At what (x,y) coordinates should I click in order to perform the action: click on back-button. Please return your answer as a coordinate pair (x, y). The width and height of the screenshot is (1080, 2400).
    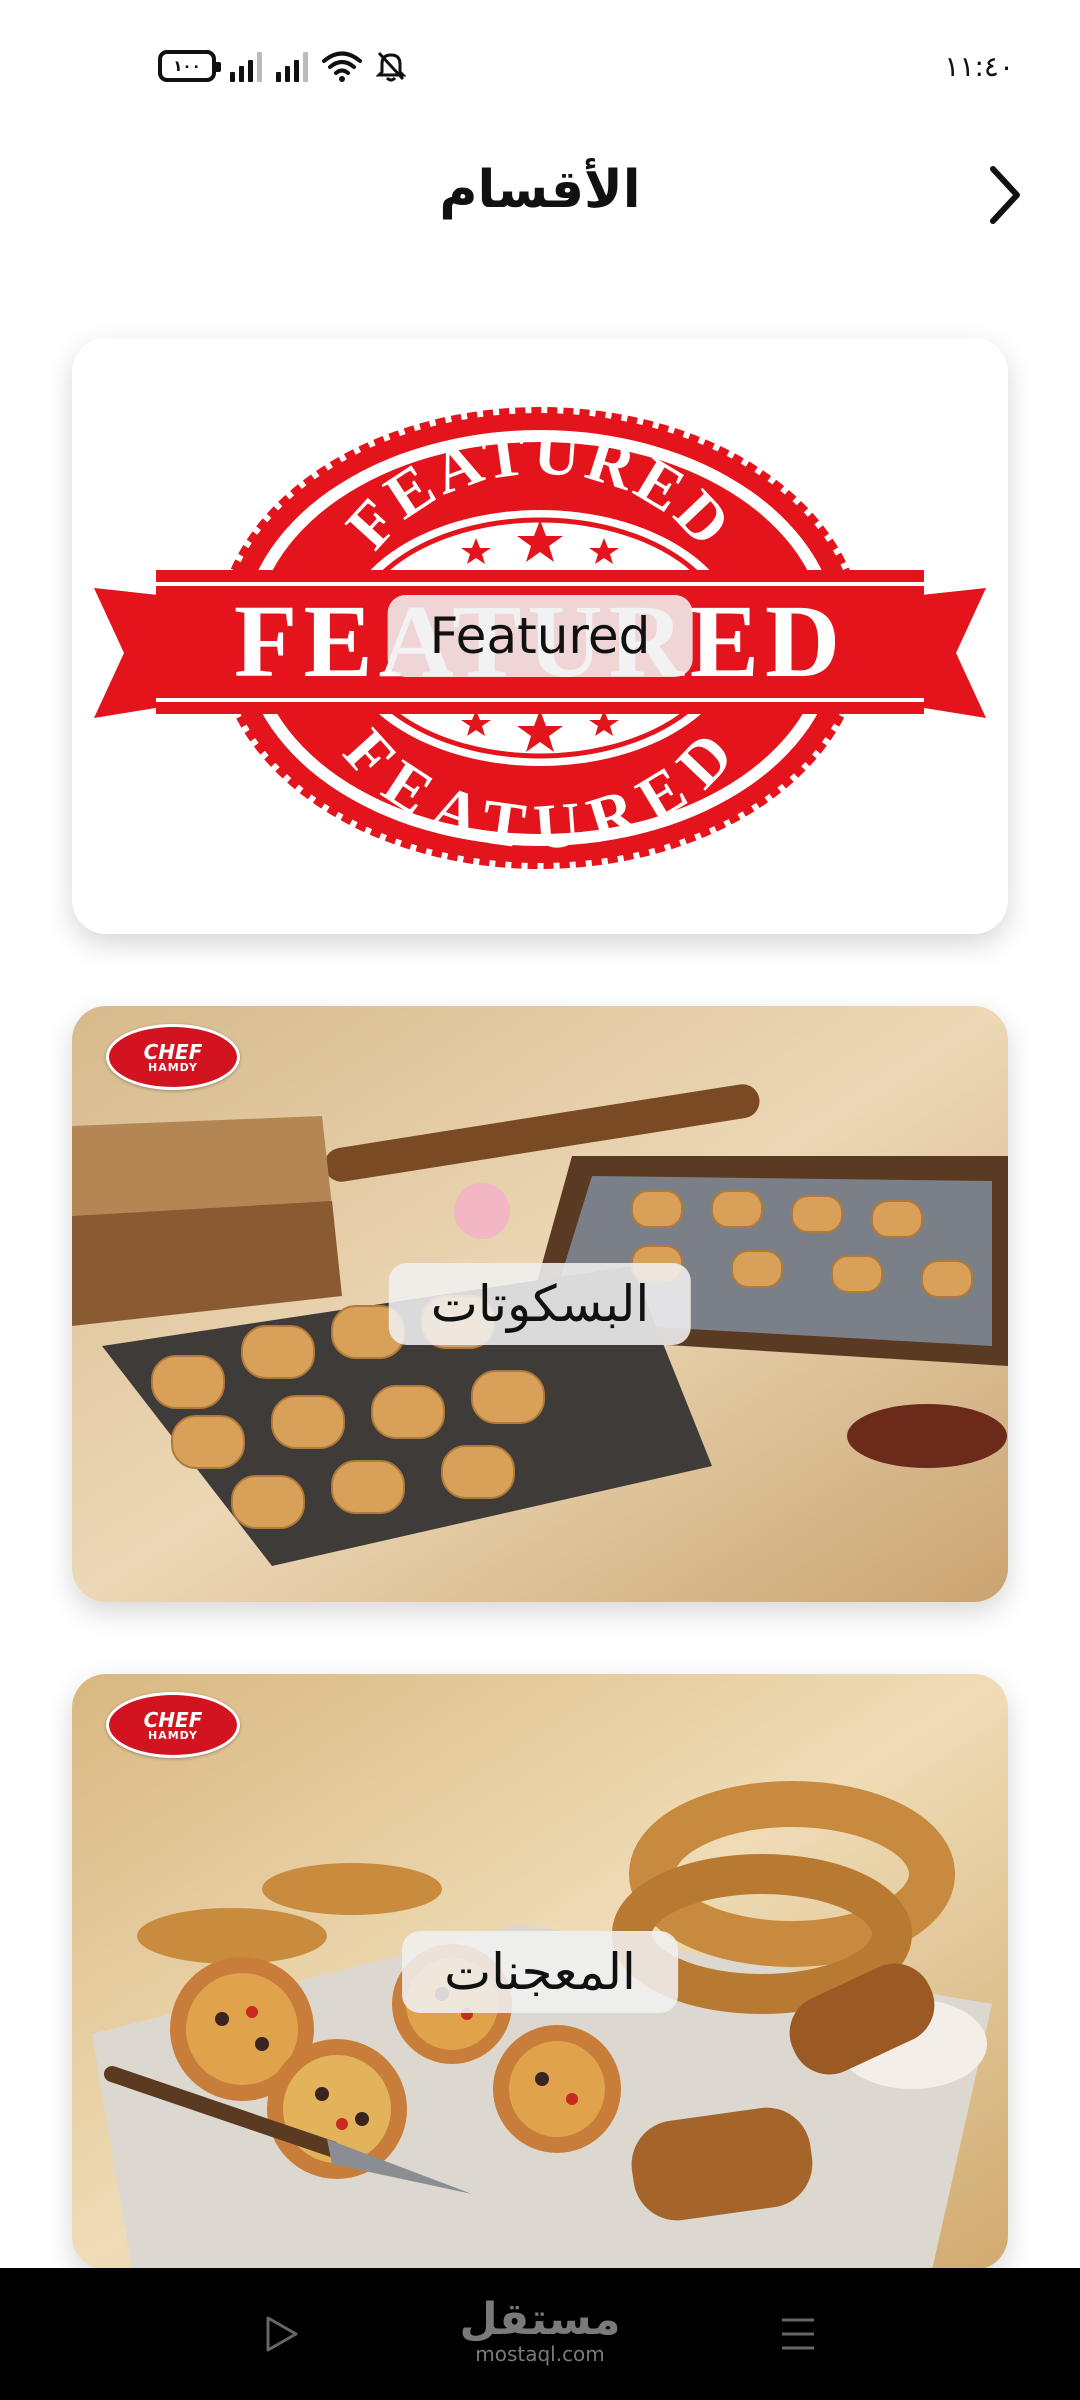
    Looking at the image, I should click on (1005, 195).